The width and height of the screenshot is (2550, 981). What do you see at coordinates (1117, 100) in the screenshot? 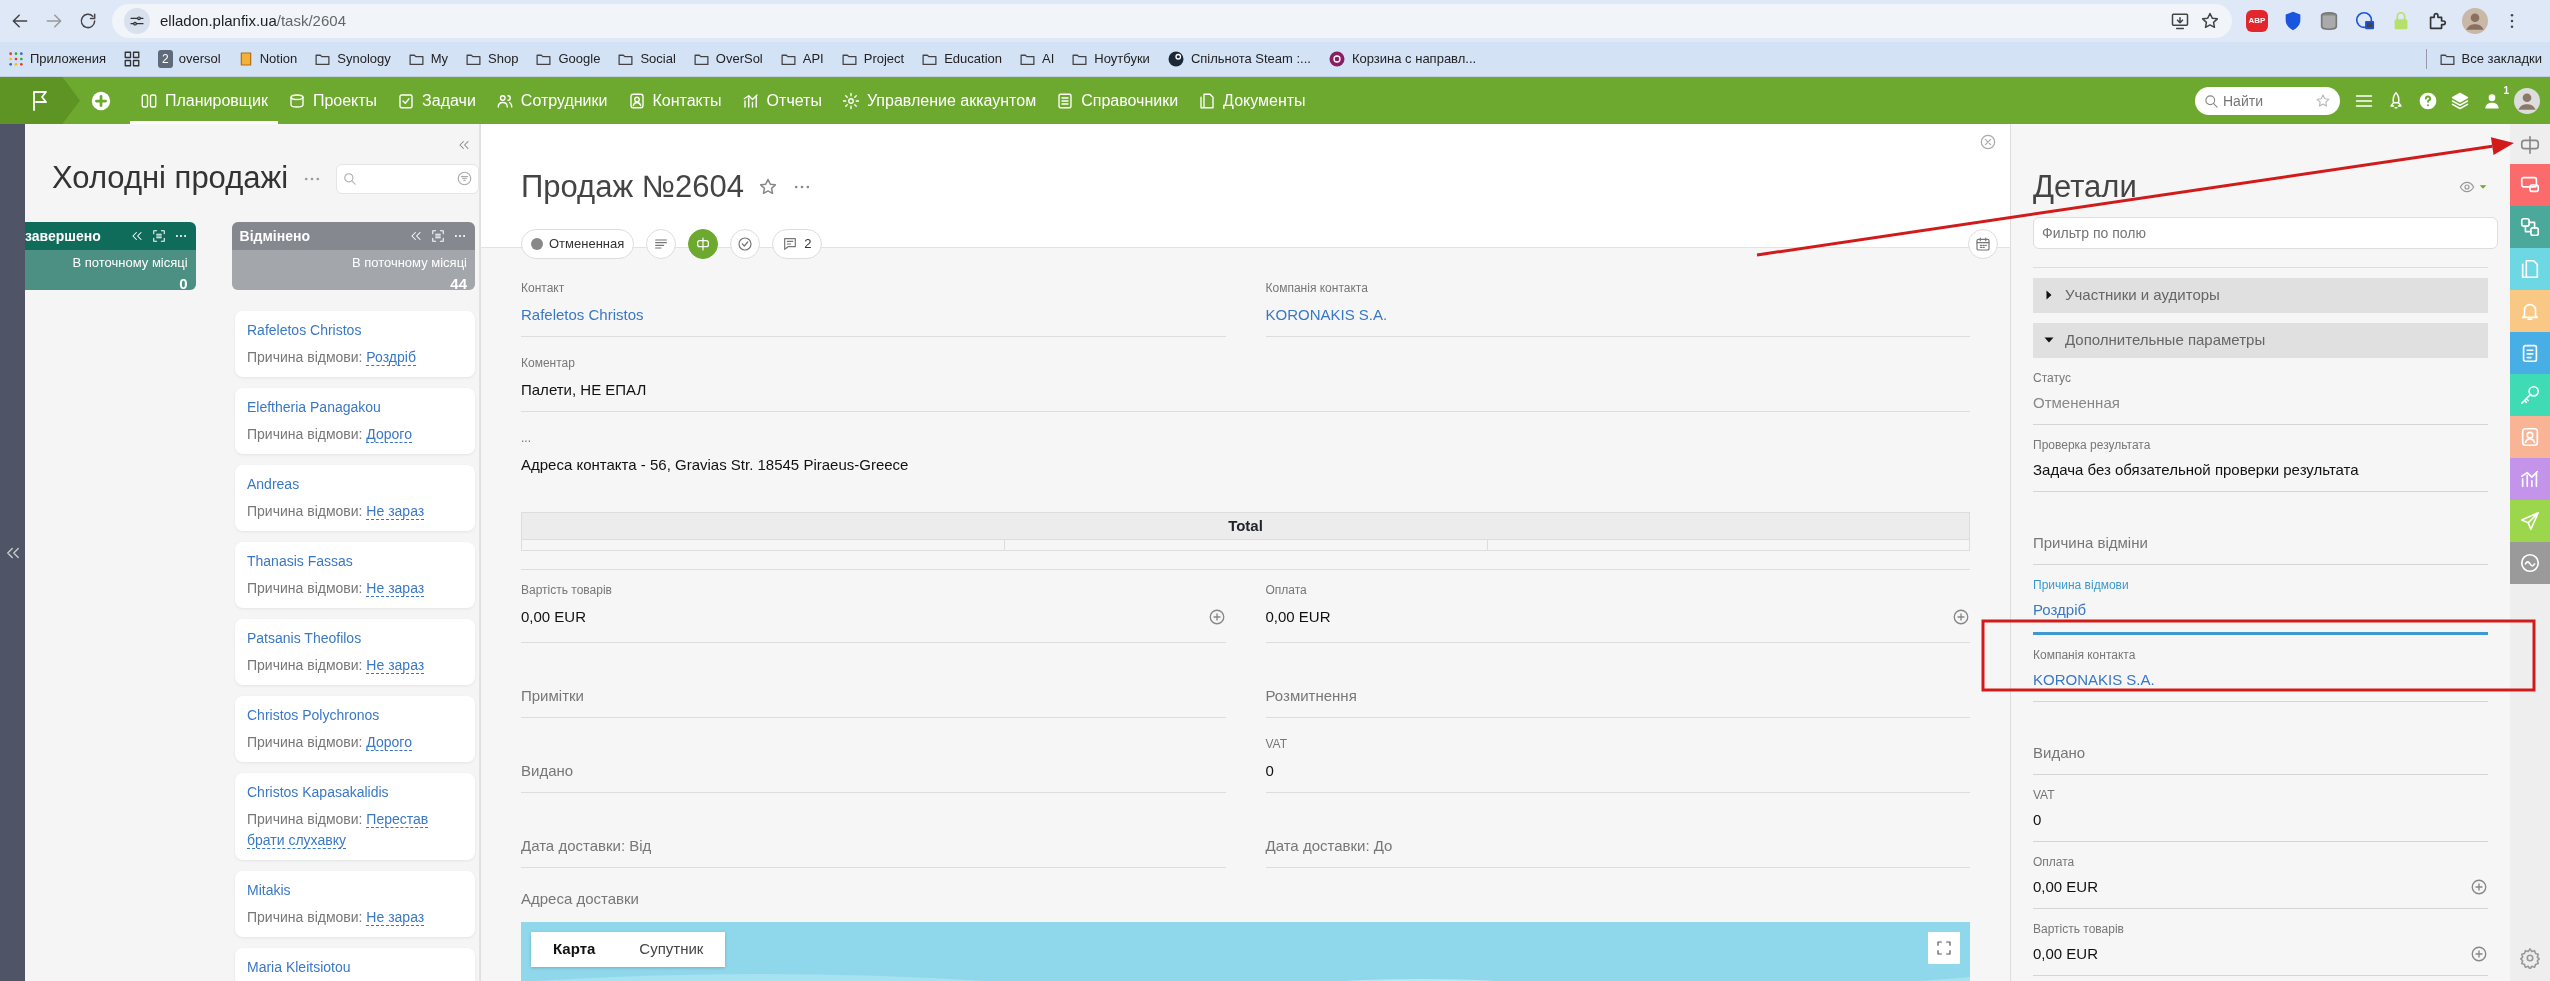
I see `nav-item: Справочники` at bounding box center [1117, 100].